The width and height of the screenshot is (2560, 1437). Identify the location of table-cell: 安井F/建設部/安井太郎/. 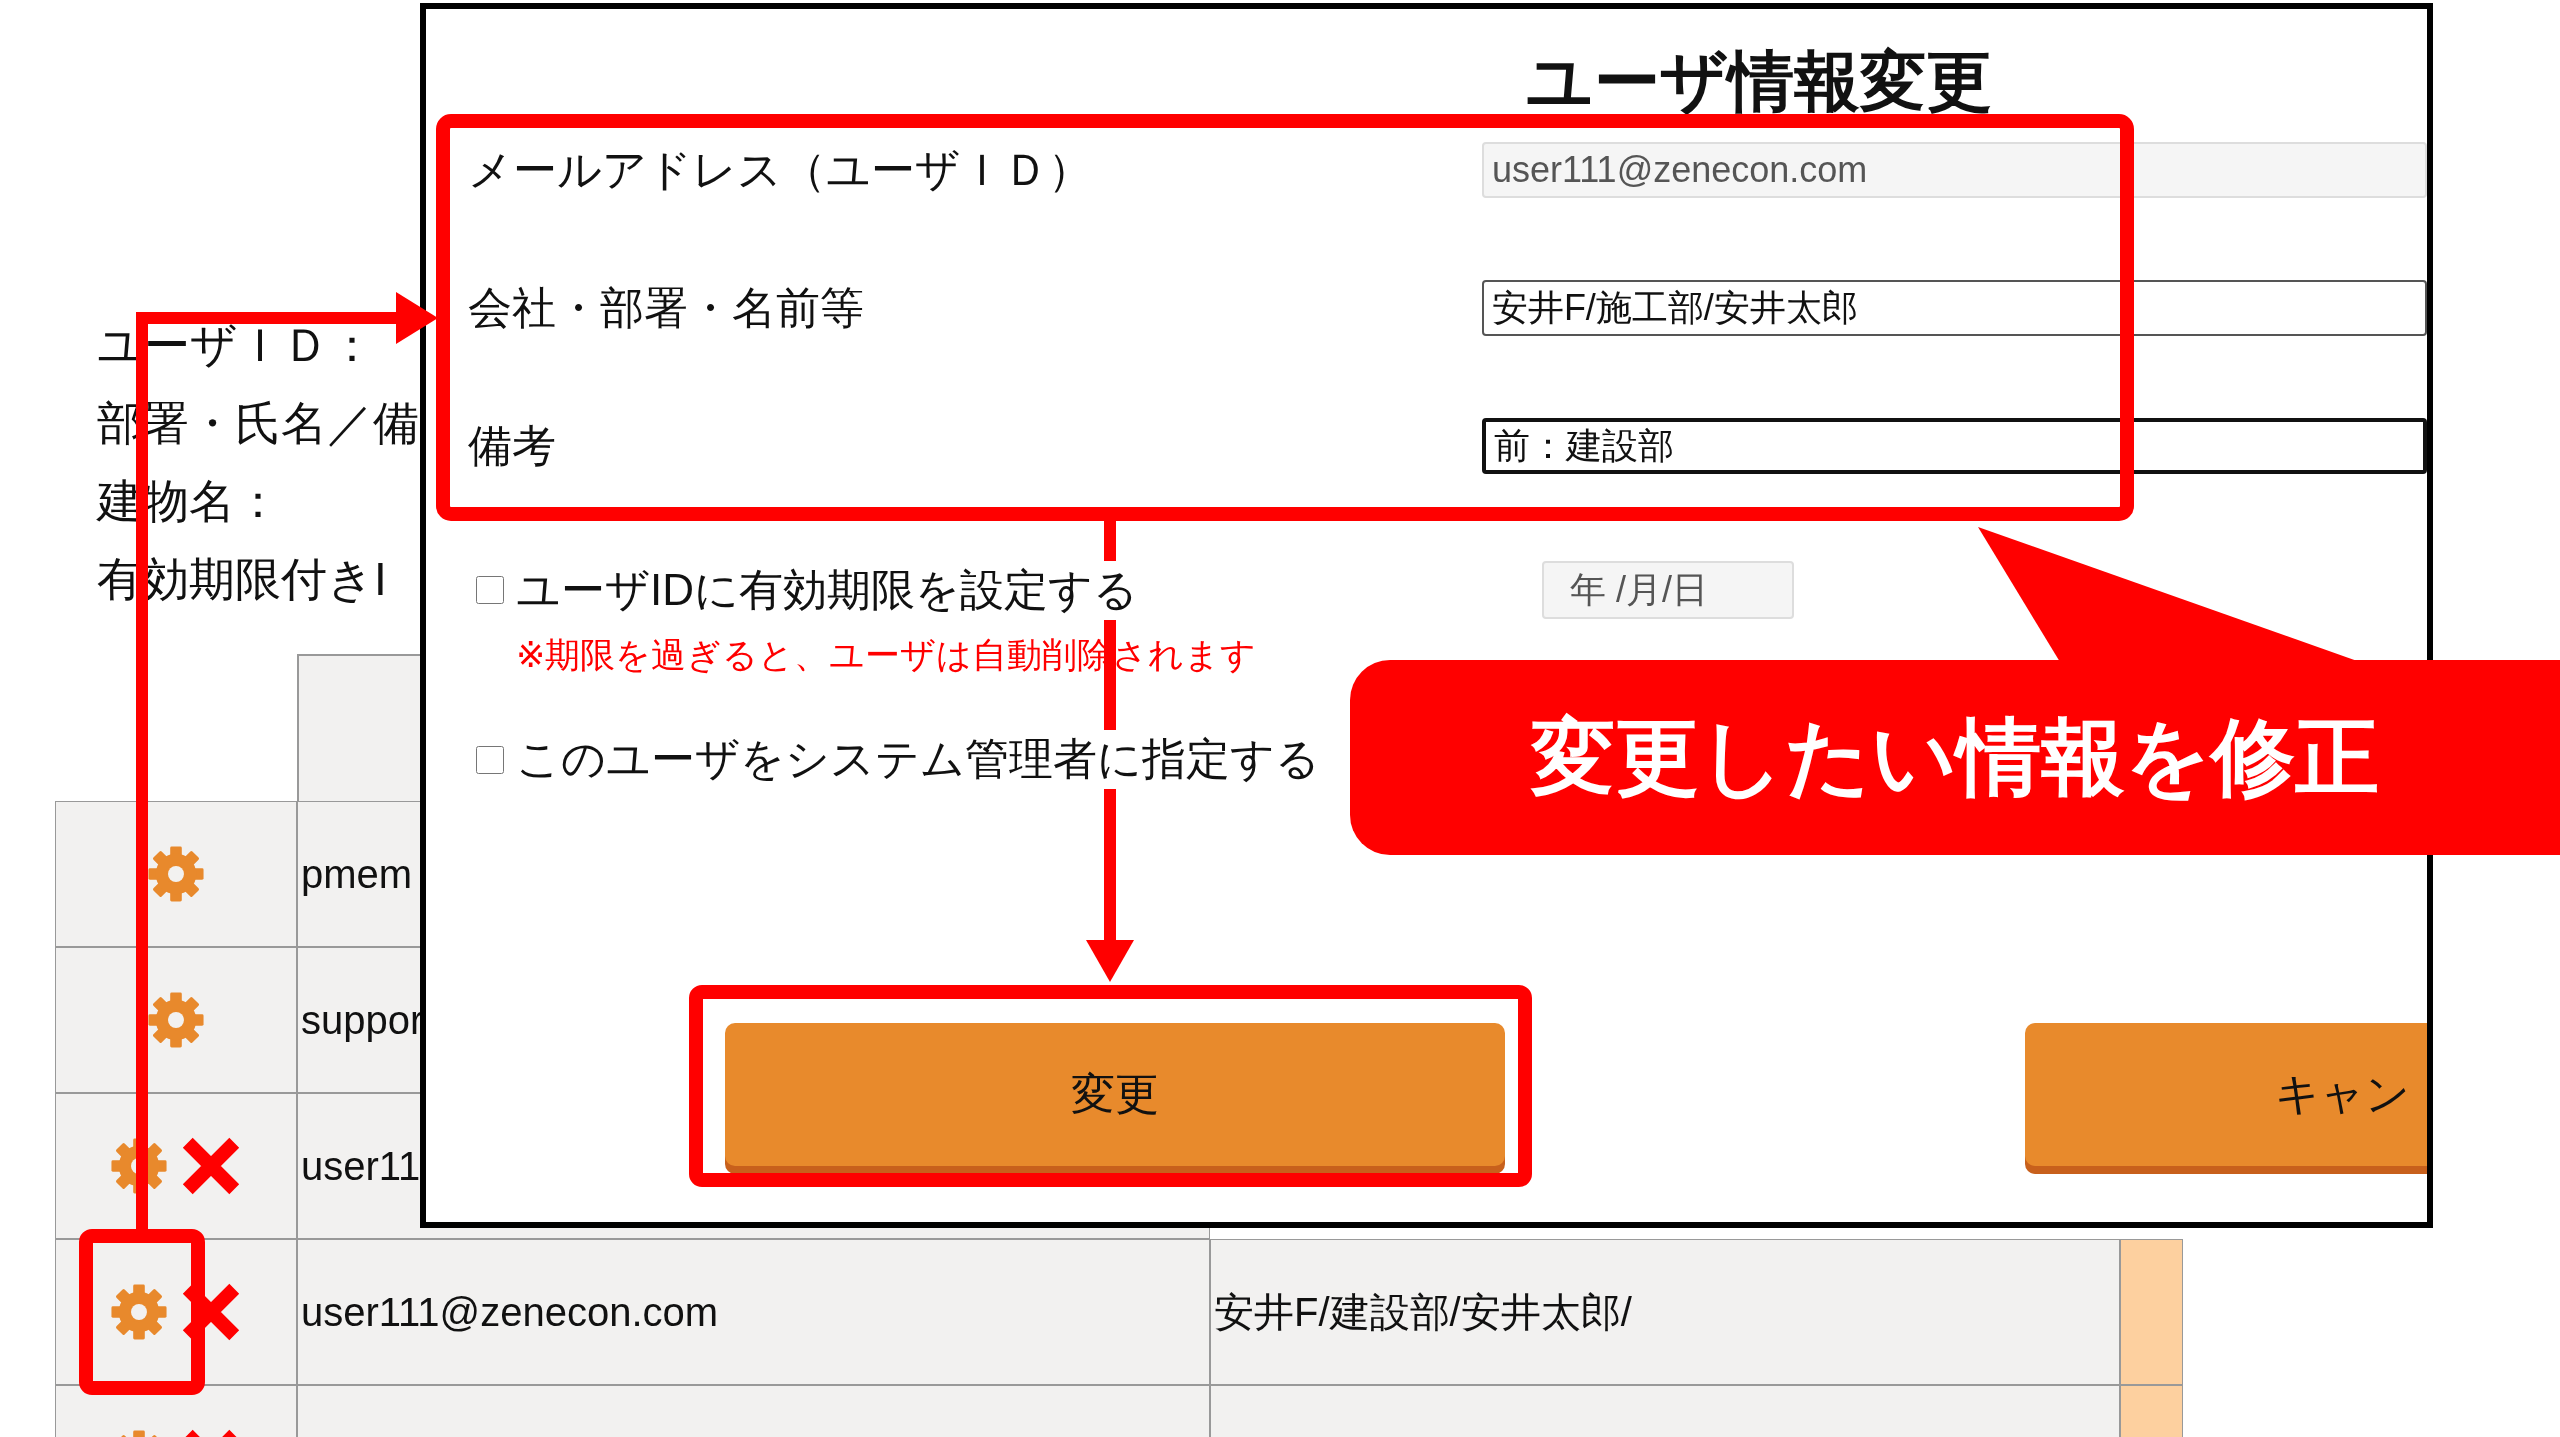
(1665, 1312).